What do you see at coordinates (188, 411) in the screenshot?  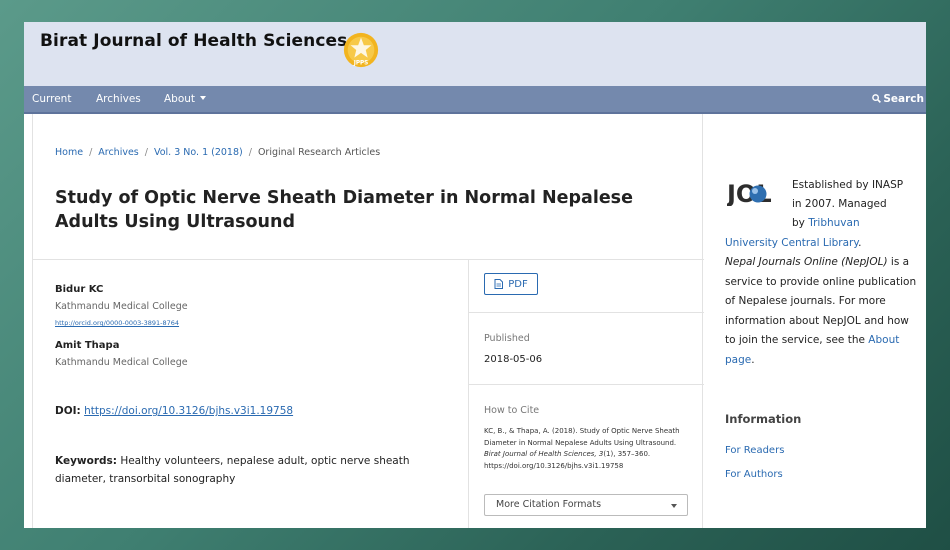 I see `doi-link: https://doi.org/10.3126/bjhs.v3i1.19758` at bounding box center [188, 411].